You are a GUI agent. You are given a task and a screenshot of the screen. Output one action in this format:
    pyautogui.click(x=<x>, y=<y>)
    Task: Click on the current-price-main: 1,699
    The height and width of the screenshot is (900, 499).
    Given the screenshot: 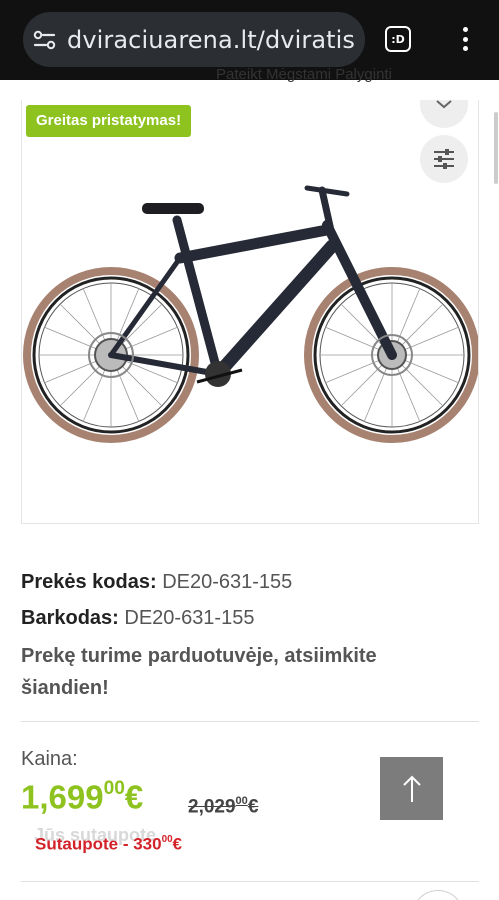 What is the action you would take?
    pyautogui.click(x=62, y=797)
    